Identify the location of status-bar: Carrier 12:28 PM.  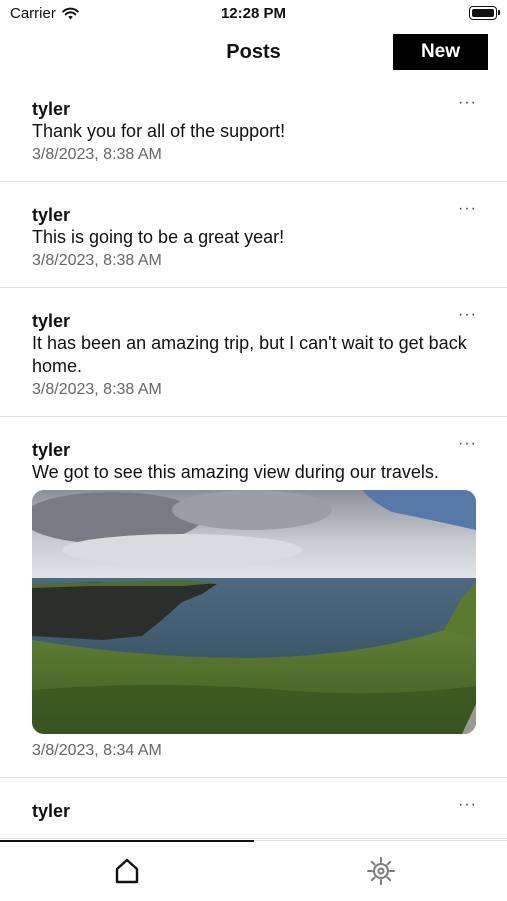
(253, 14).